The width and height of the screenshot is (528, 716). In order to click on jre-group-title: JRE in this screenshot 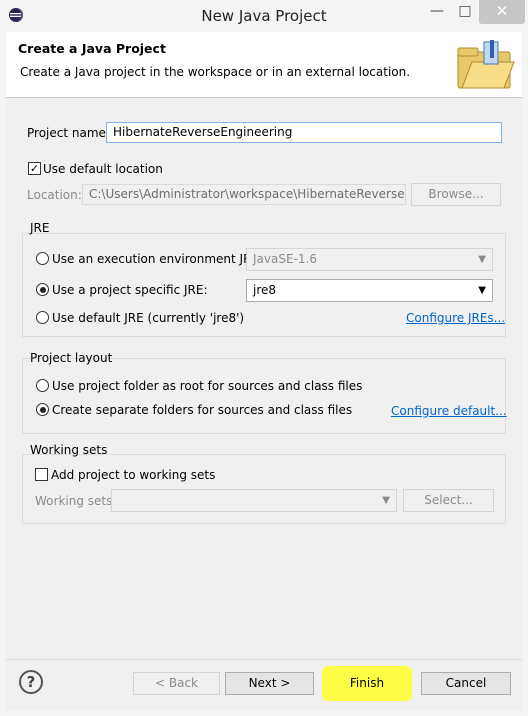, I will do `click(40, 228)`.